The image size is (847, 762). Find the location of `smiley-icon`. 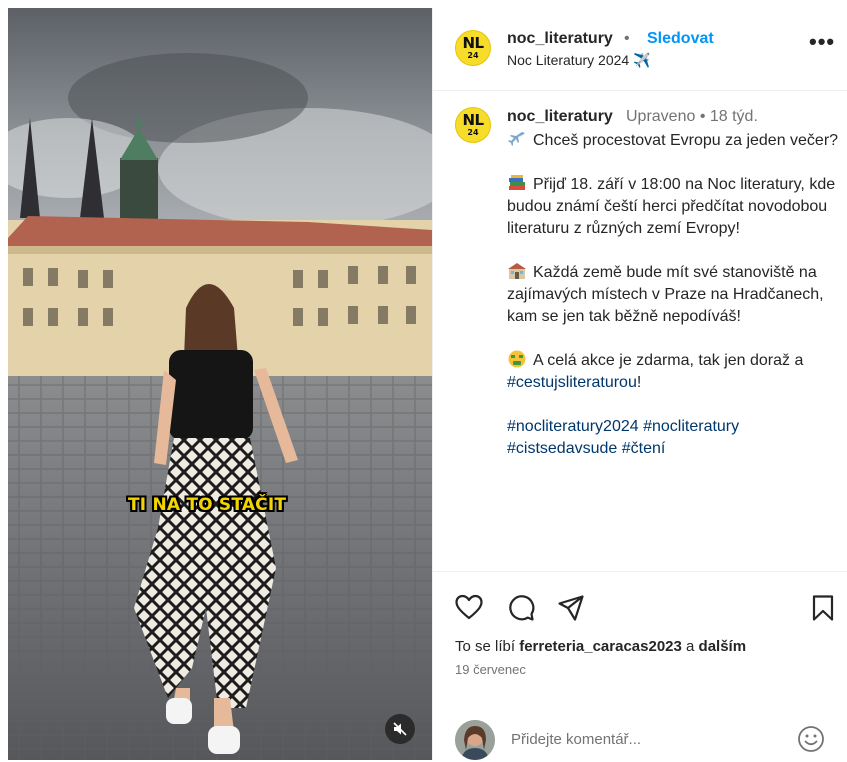

smiley-icon is located at coordinates (811, 739).